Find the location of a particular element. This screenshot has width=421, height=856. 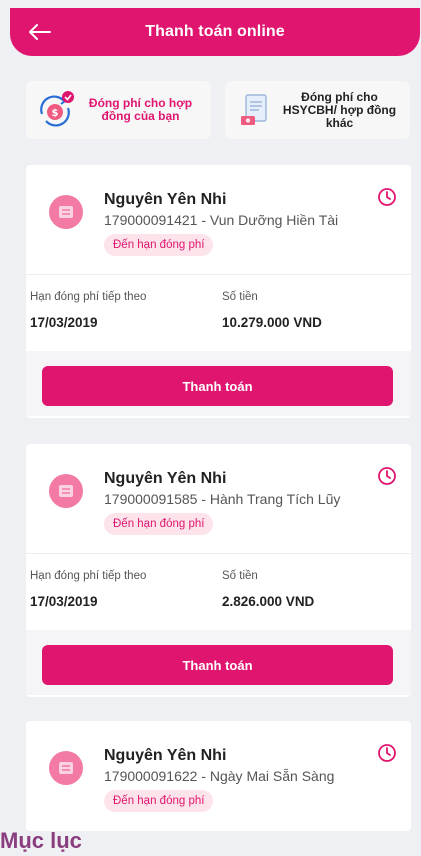

amount-value: 2.826.000 VND is located at coordinates (268, 601).